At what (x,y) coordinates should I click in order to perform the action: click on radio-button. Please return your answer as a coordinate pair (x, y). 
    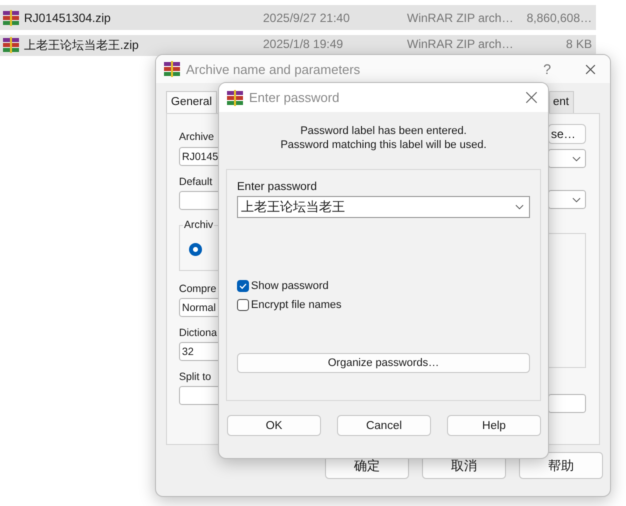
    Looking at the image, I should click on (195, 249).